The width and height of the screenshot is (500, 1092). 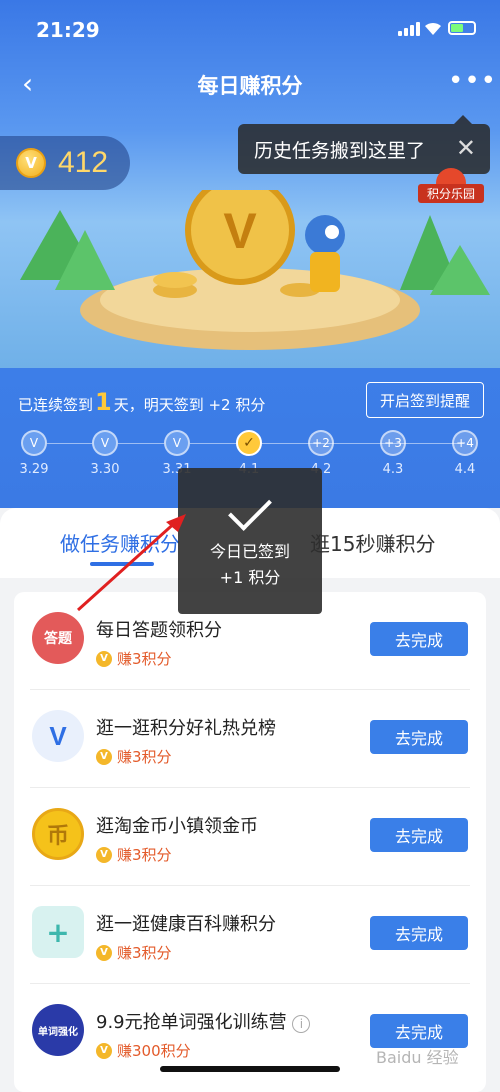 I want to click on task-name: 逛一逛积分好礼热兑榜, so click(x=186, y=728).